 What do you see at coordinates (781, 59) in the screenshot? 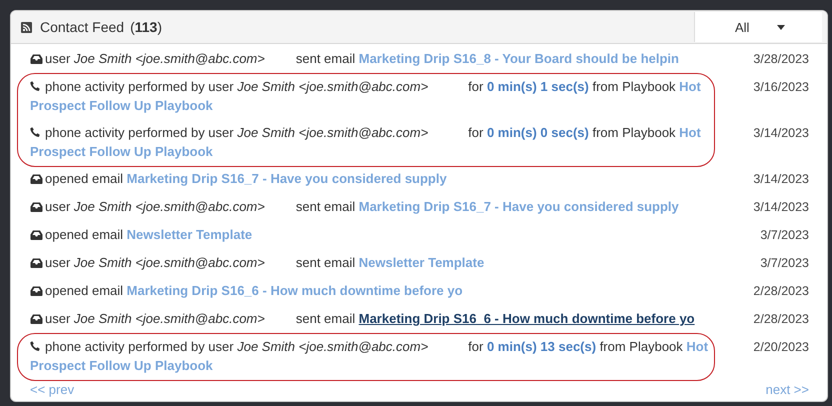
I see `activity-date: 3/28/2023` at bounding box center [781, 59].